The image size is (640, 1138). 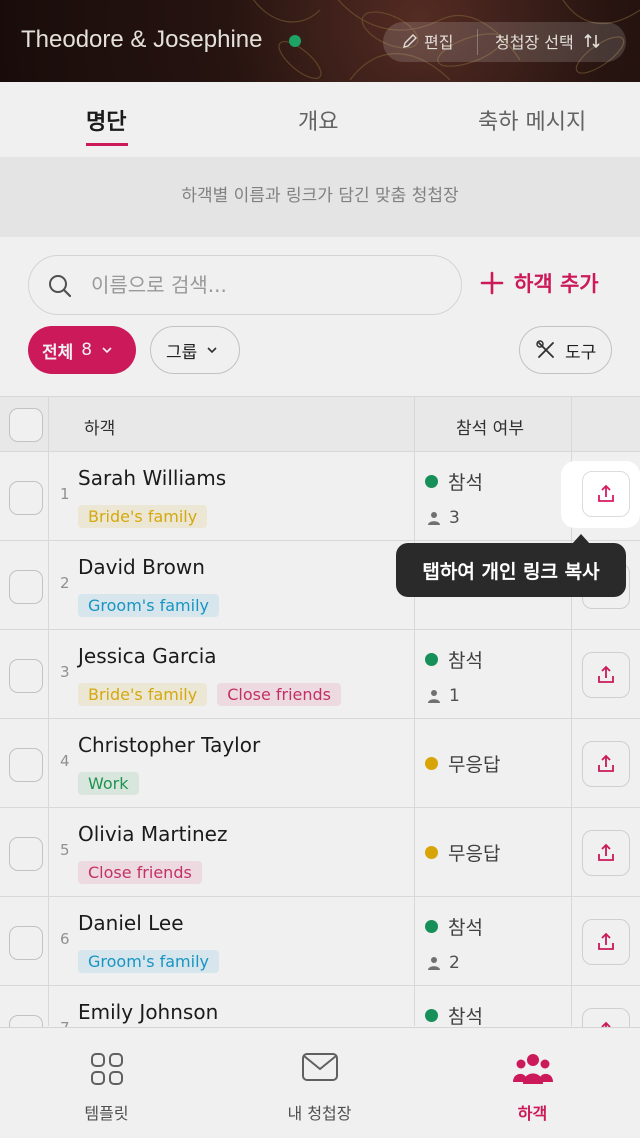 What do you see at coordinates (142, 39) in the screenshot?
I see `couple-title: Theodore & Josephine` at bounding box center [142, 39].